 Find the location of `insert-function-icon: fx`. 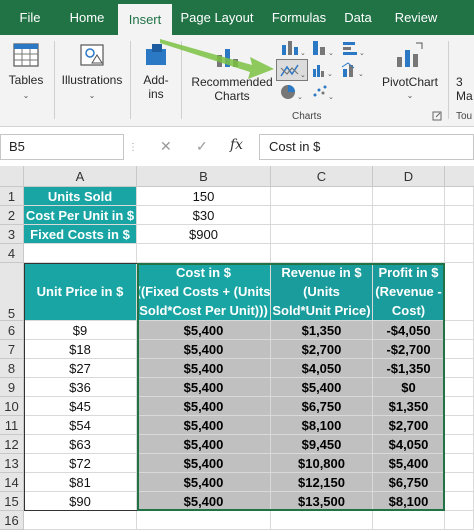

insert-function-icon: fx is located at coordinates (236, 145).